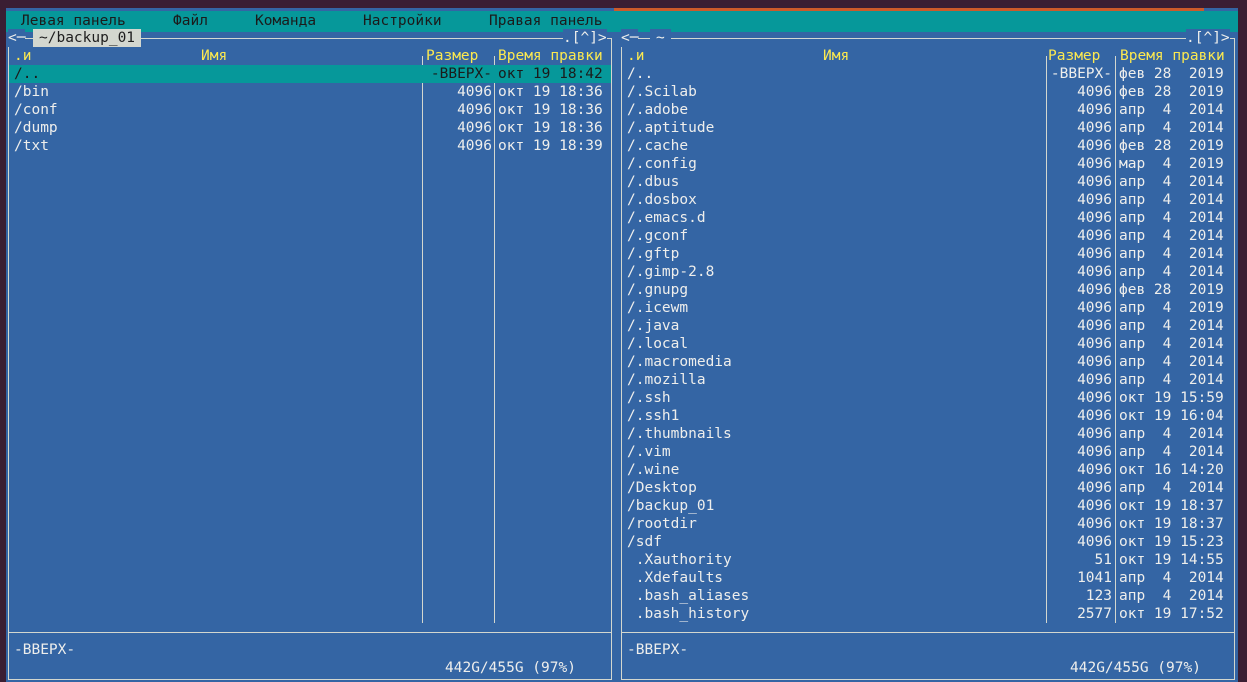  What do you see at coordinates (928, 398) in the screenshot?
I see `file-row: /.ssh 4096 окт 19 15:59` at bounding box center [928, 398].